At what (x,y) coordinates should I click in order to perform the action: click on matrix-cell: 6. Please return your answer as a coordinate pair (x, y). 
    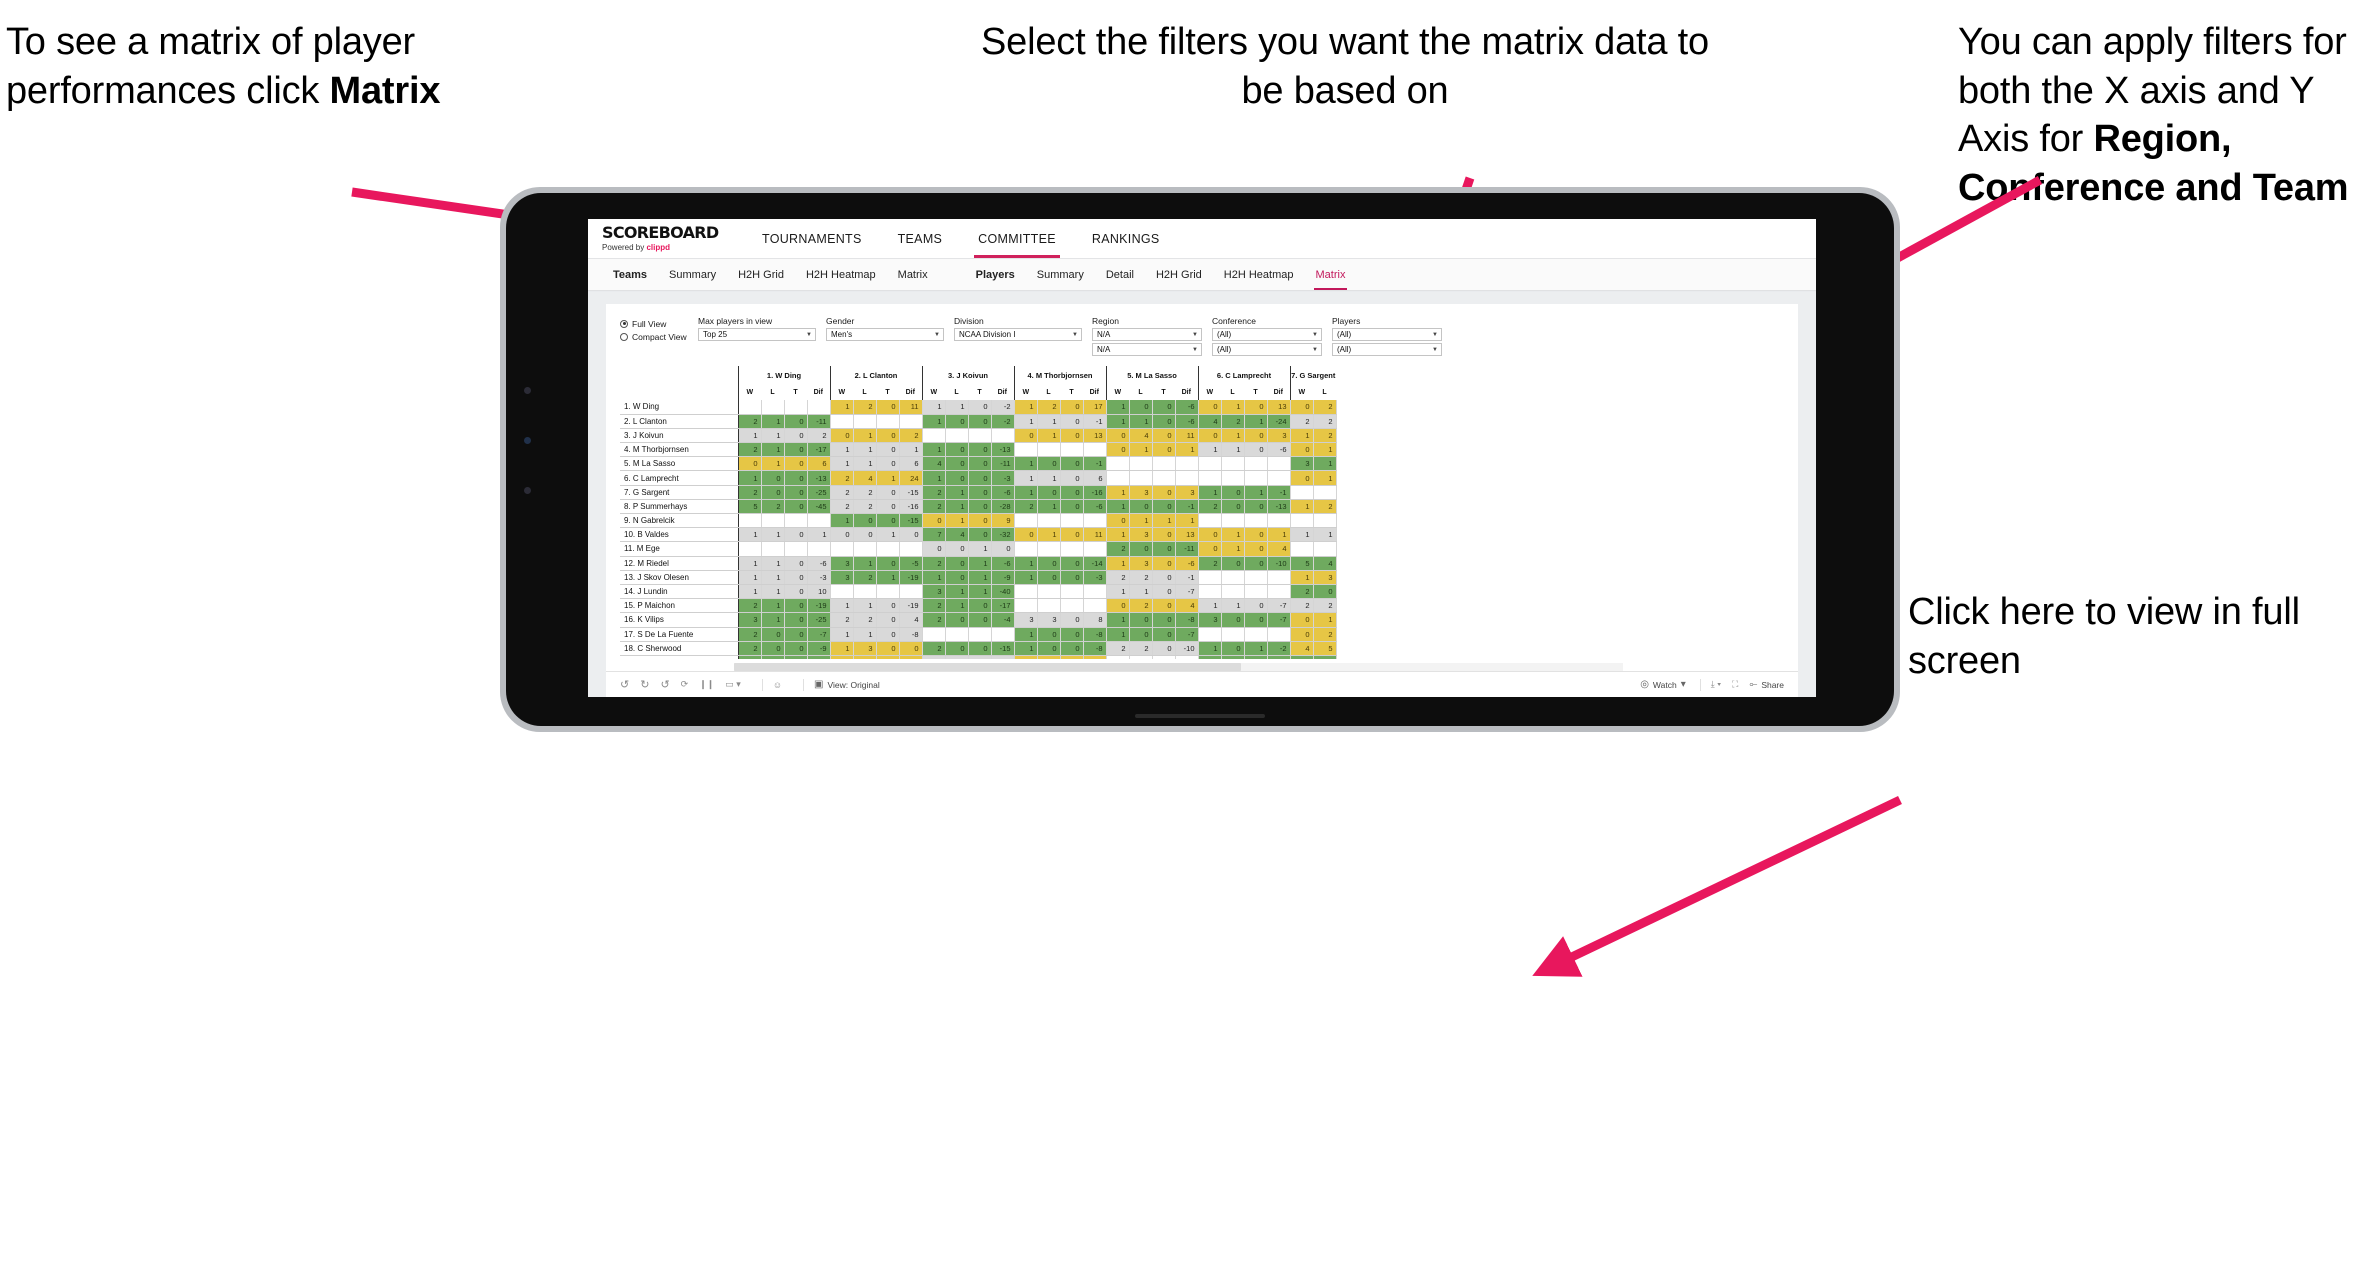
    Looking at the image, I should click on (819, 464).